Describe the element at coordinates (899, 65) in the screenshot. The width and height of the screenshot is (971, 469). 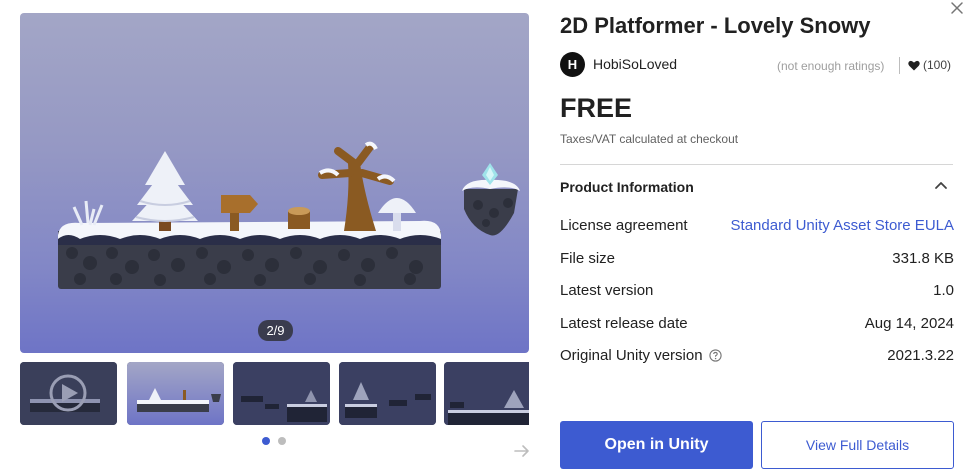
I see `rating-divider` at that location.